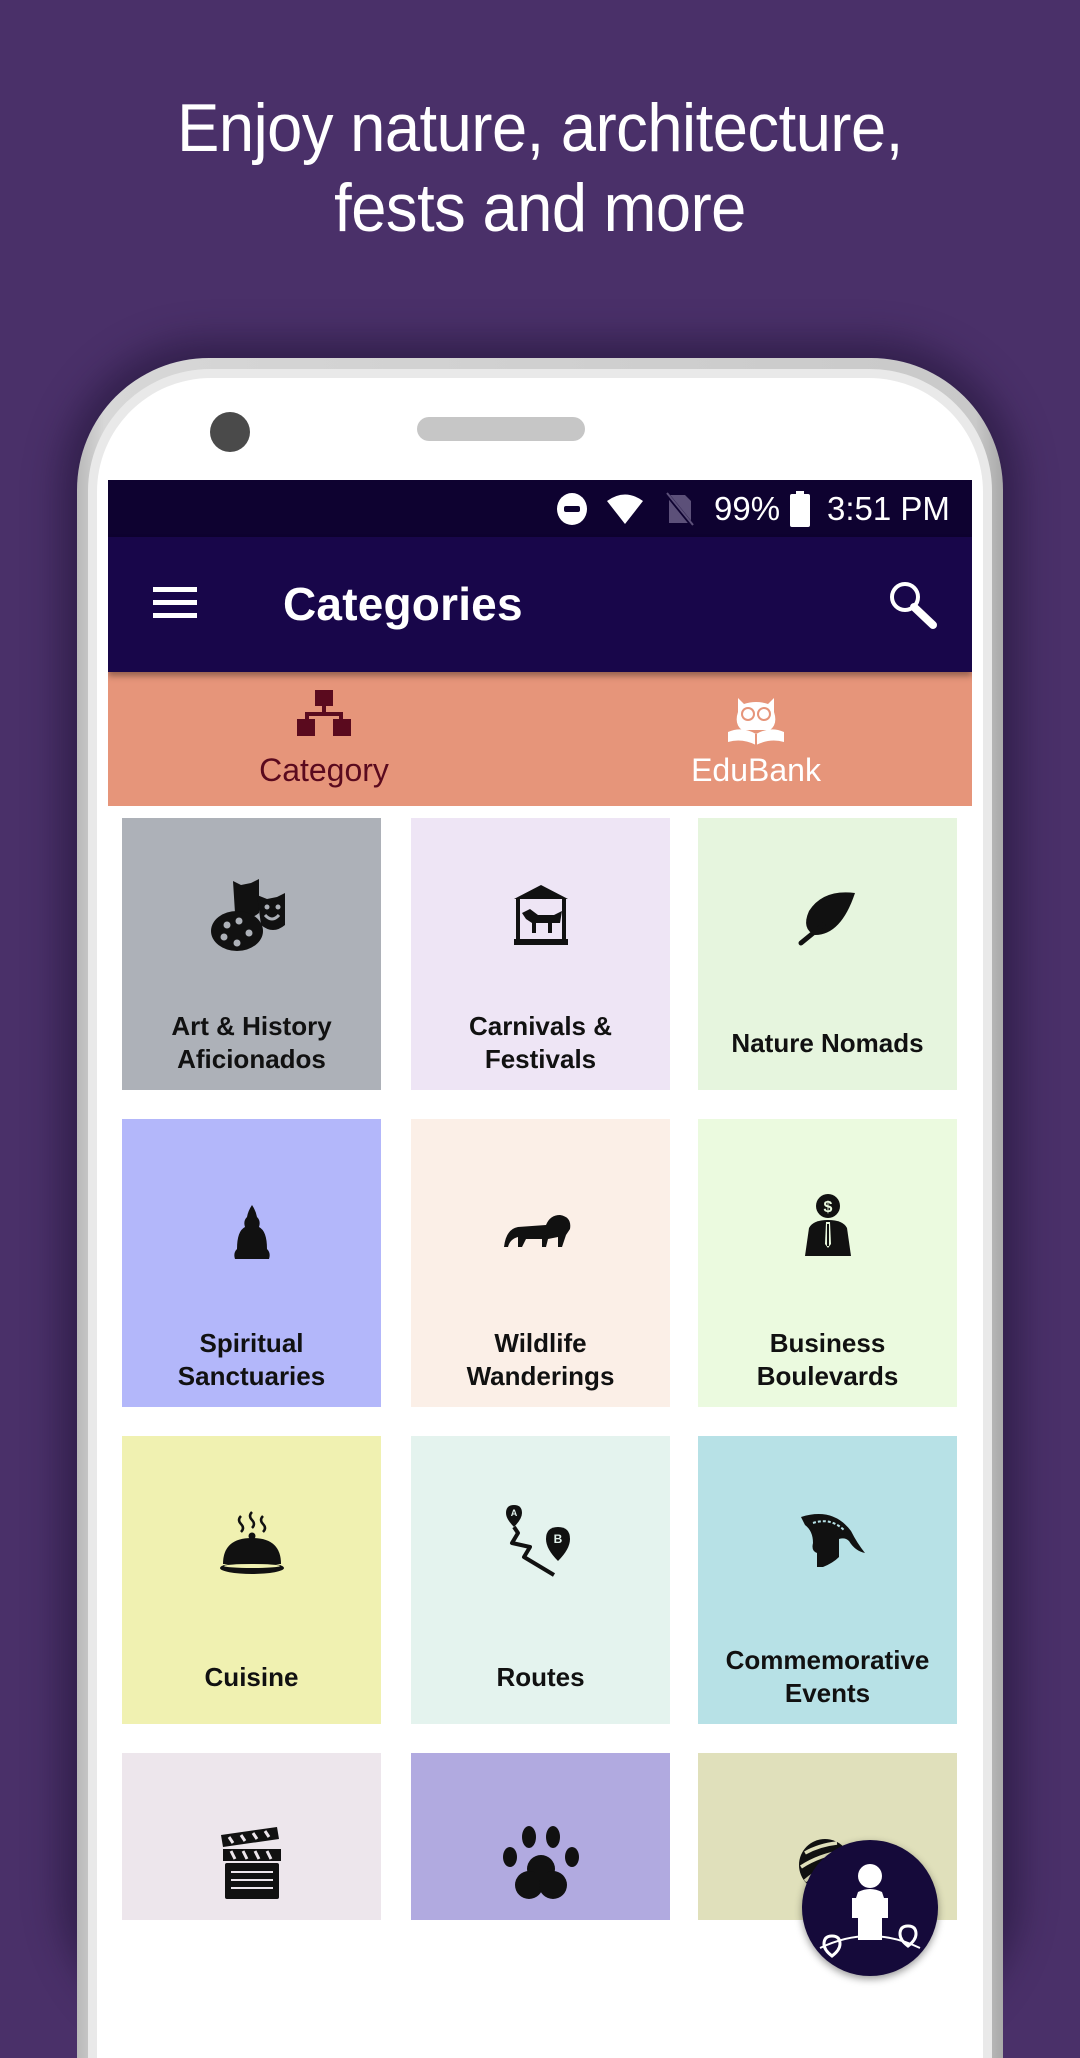 The width and height of the screenshot is (1080, 2058). Describe the element at coordinates (403, 604) in the screenshot. I see `page-title: Categories` at that location.